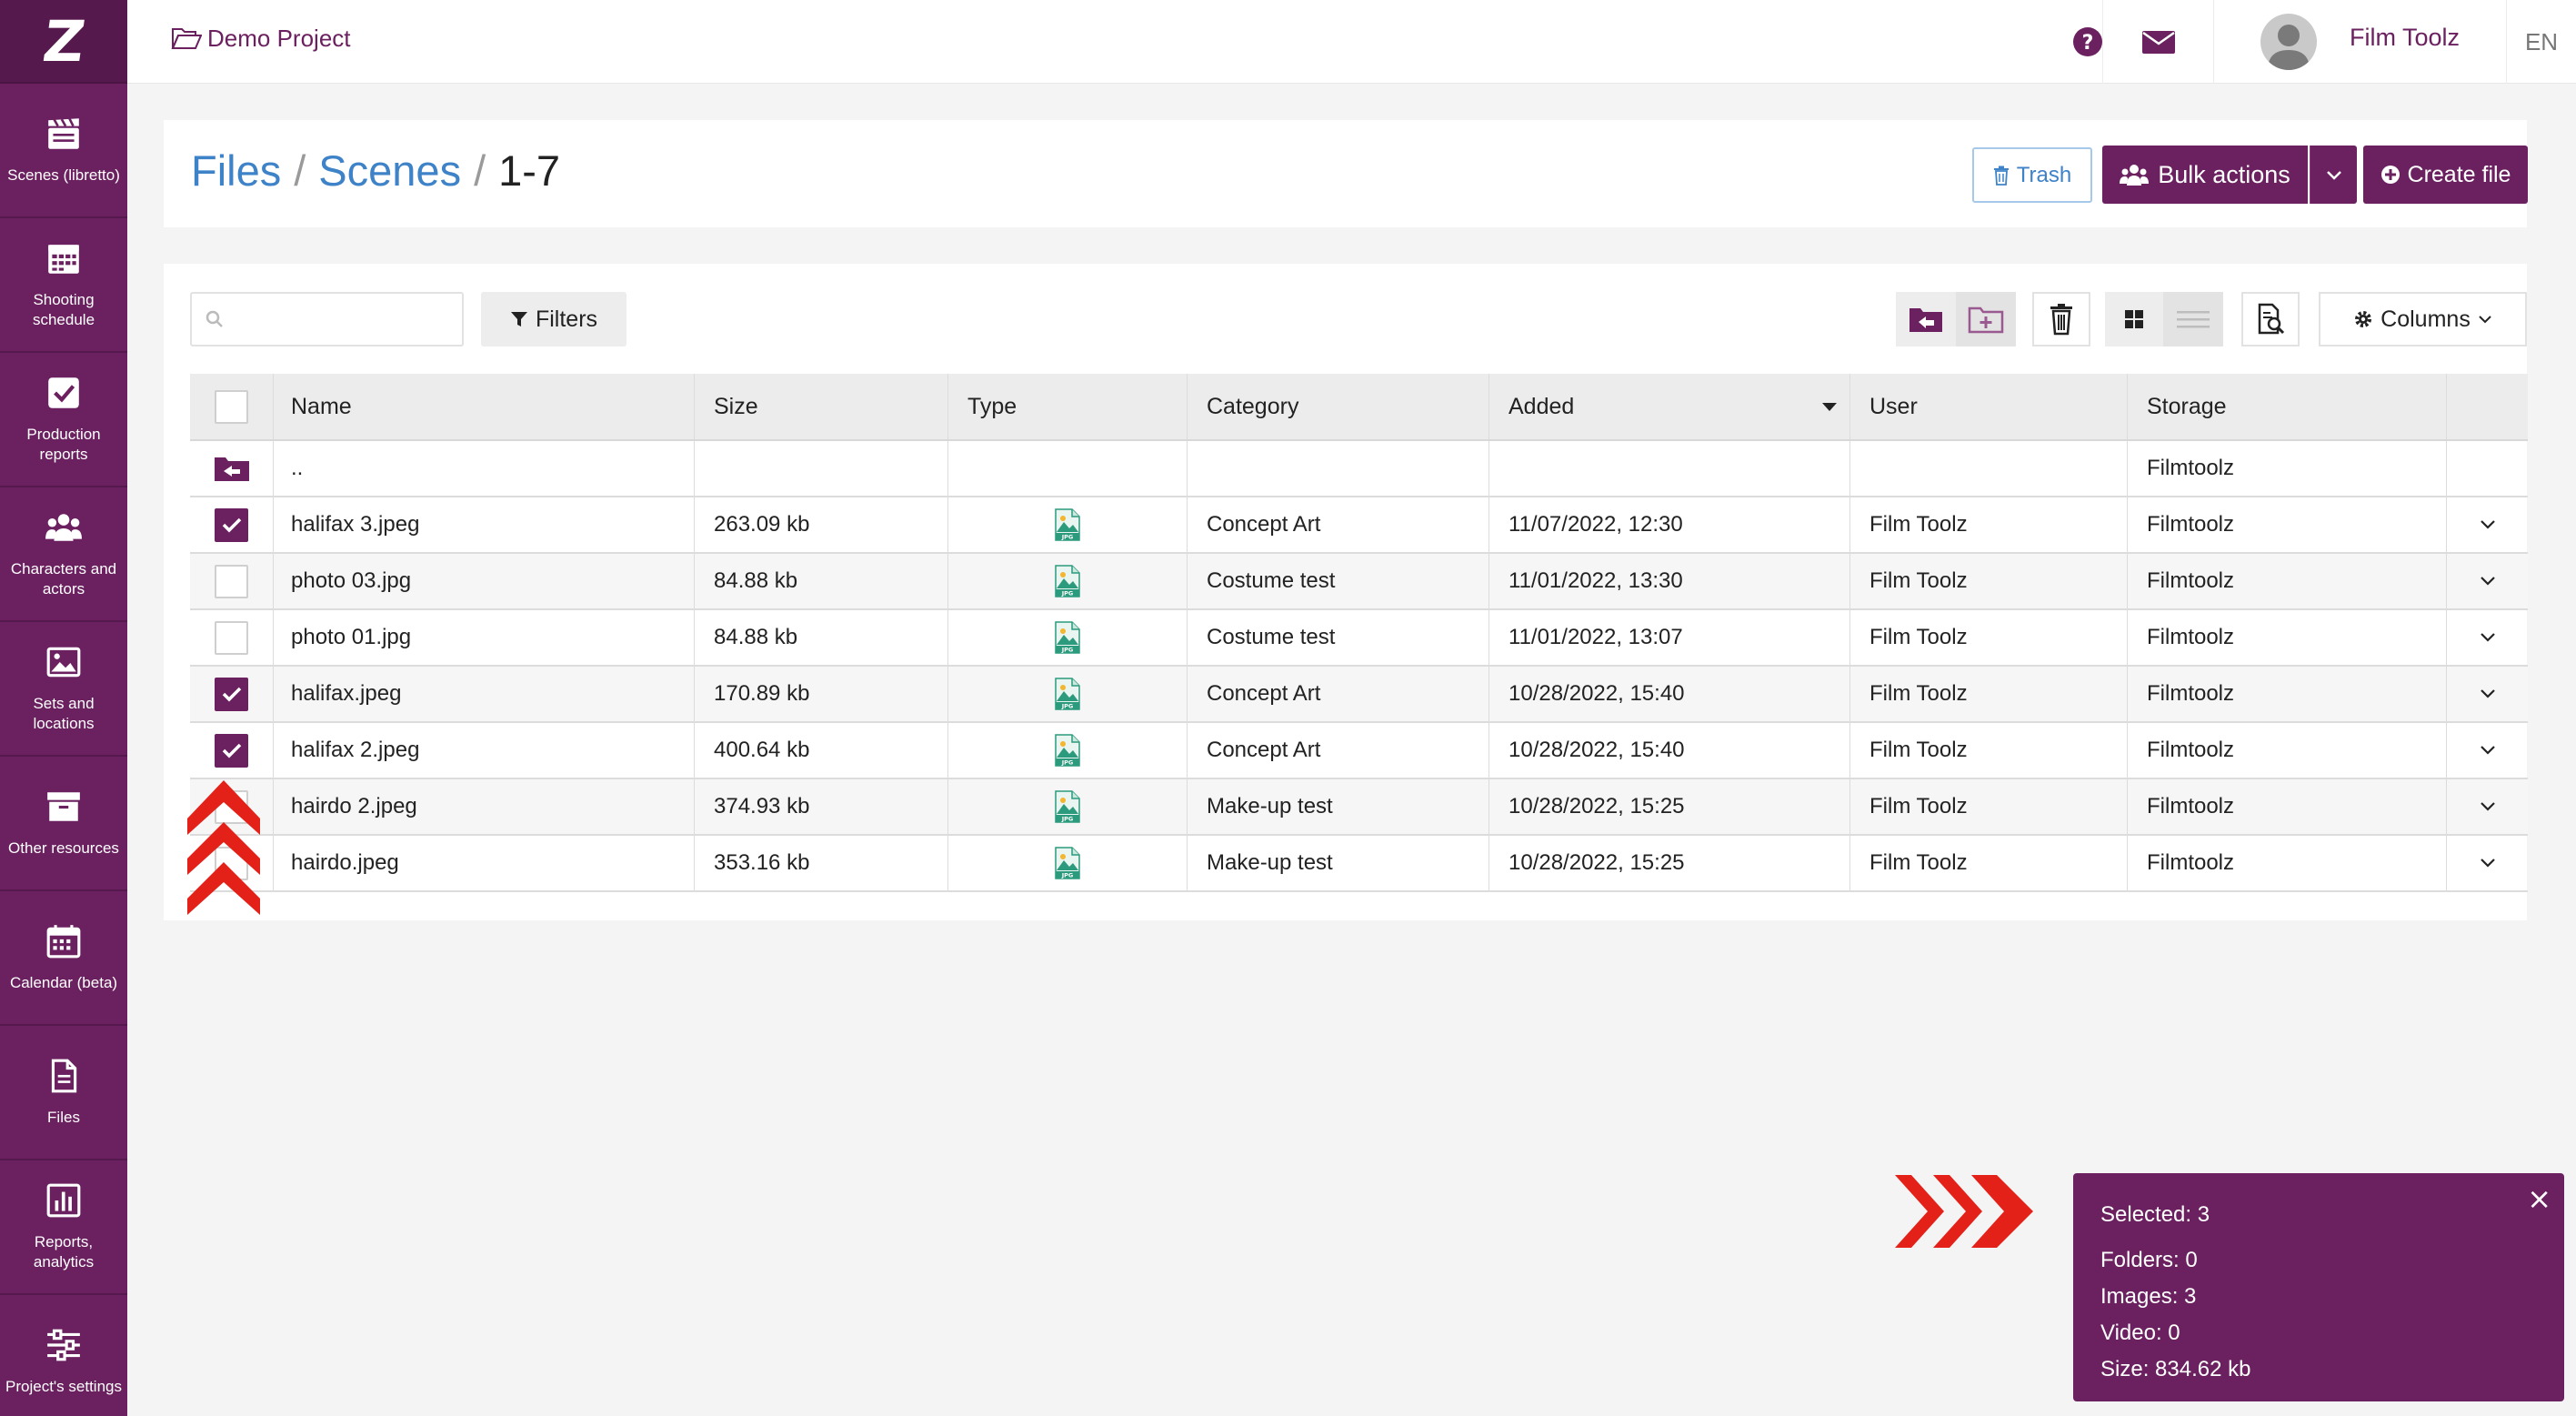 Image resolution: width=2576 pixels, height=1416 pixels. What do you see at coordinates (2175, 1369) in the screenshot?
I see `selection-size: Size: 834.62 kb` at bounding box center [2175, 1369].